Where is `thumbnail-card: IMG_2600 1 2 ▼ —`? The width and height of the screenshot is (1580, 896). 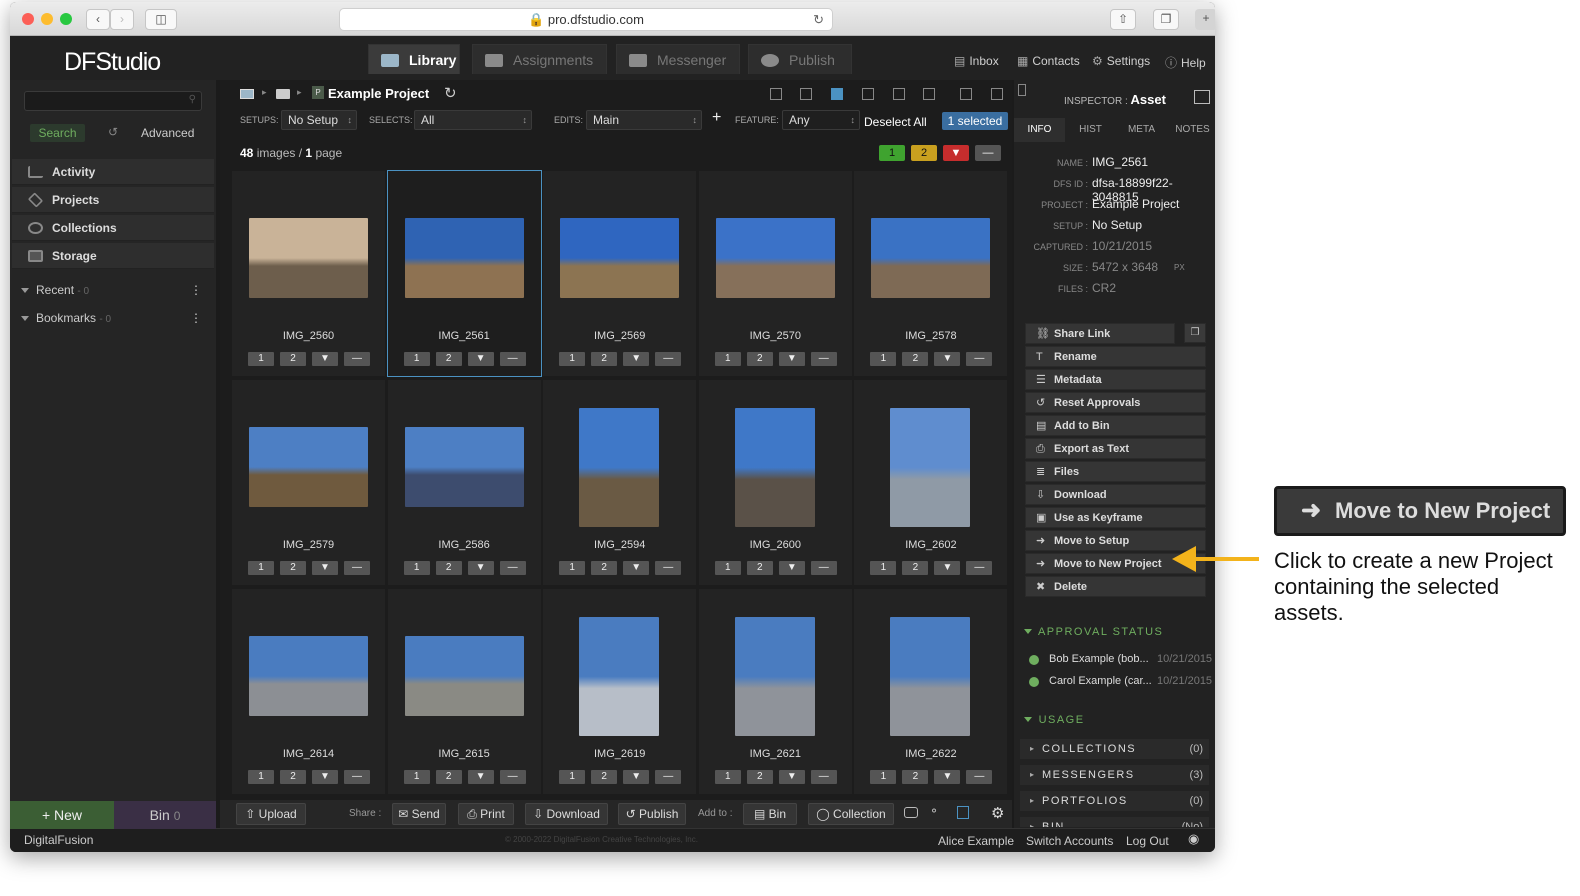 thumbnail-card: IMG_2600 1 2 ▼ — is located at coordinates (775, 482).